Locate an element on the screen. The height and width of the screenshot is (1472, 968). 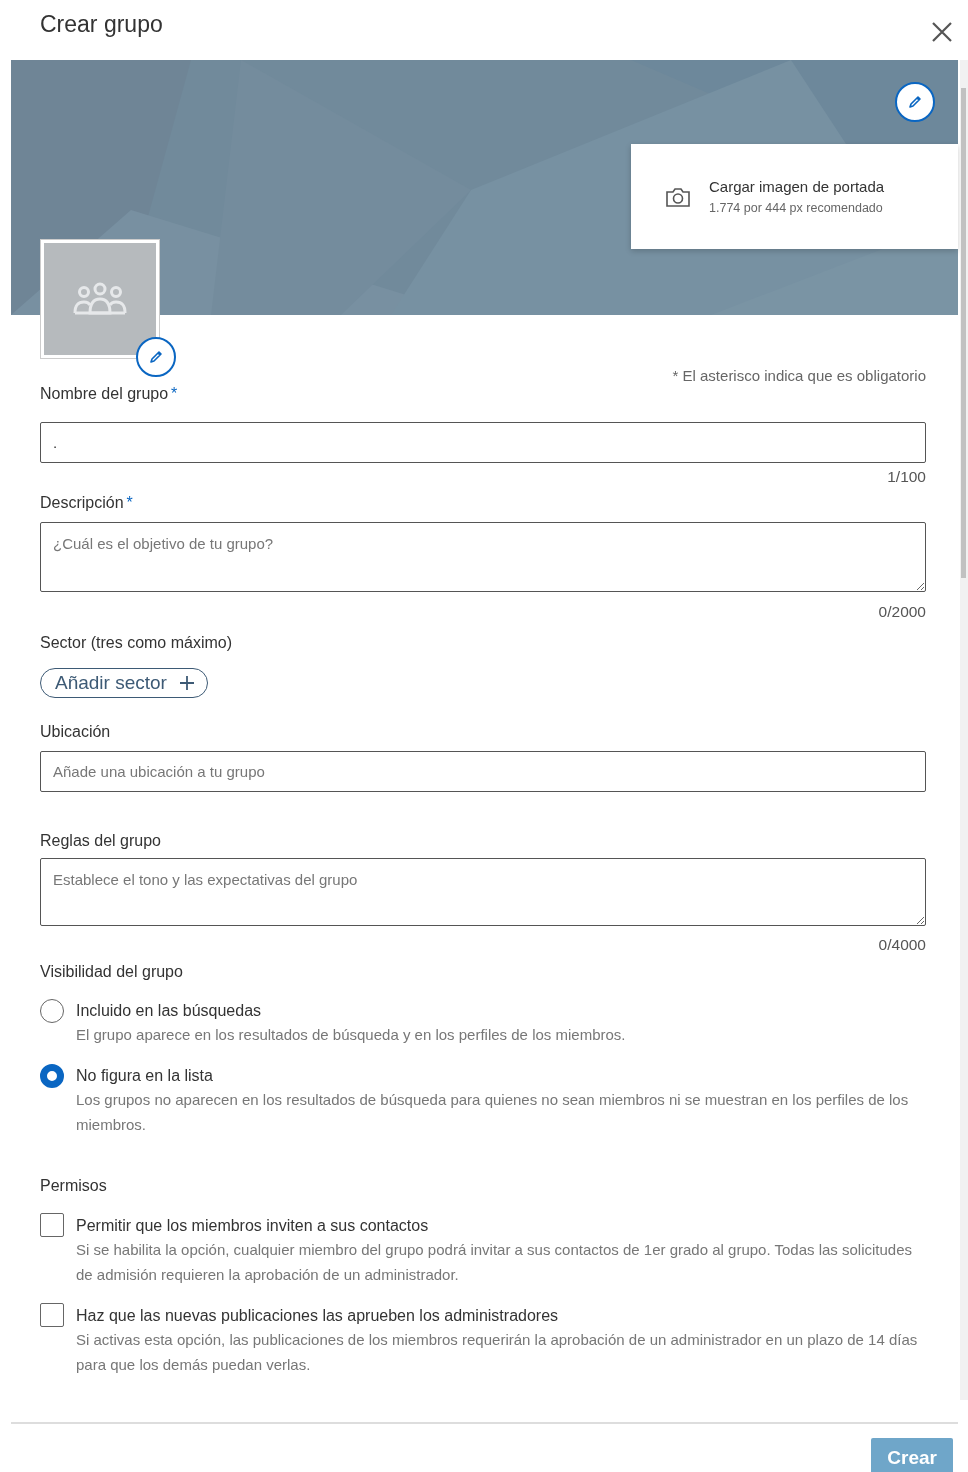
menu-item-label: Cargar imagen de portada is located at coordinates (797, 186).